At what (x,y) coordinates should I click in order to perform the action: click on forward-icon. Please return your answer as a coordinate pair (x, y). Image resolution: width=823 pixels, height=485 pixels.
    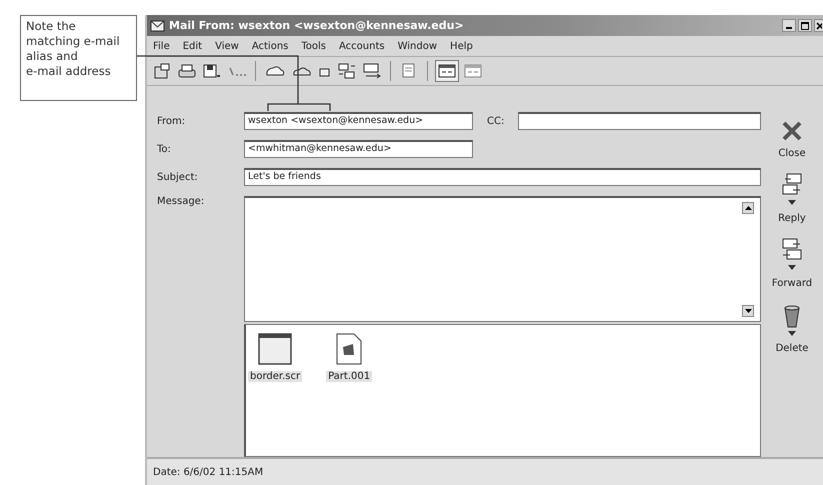
    Looking at the image, I should click on (792, 255).